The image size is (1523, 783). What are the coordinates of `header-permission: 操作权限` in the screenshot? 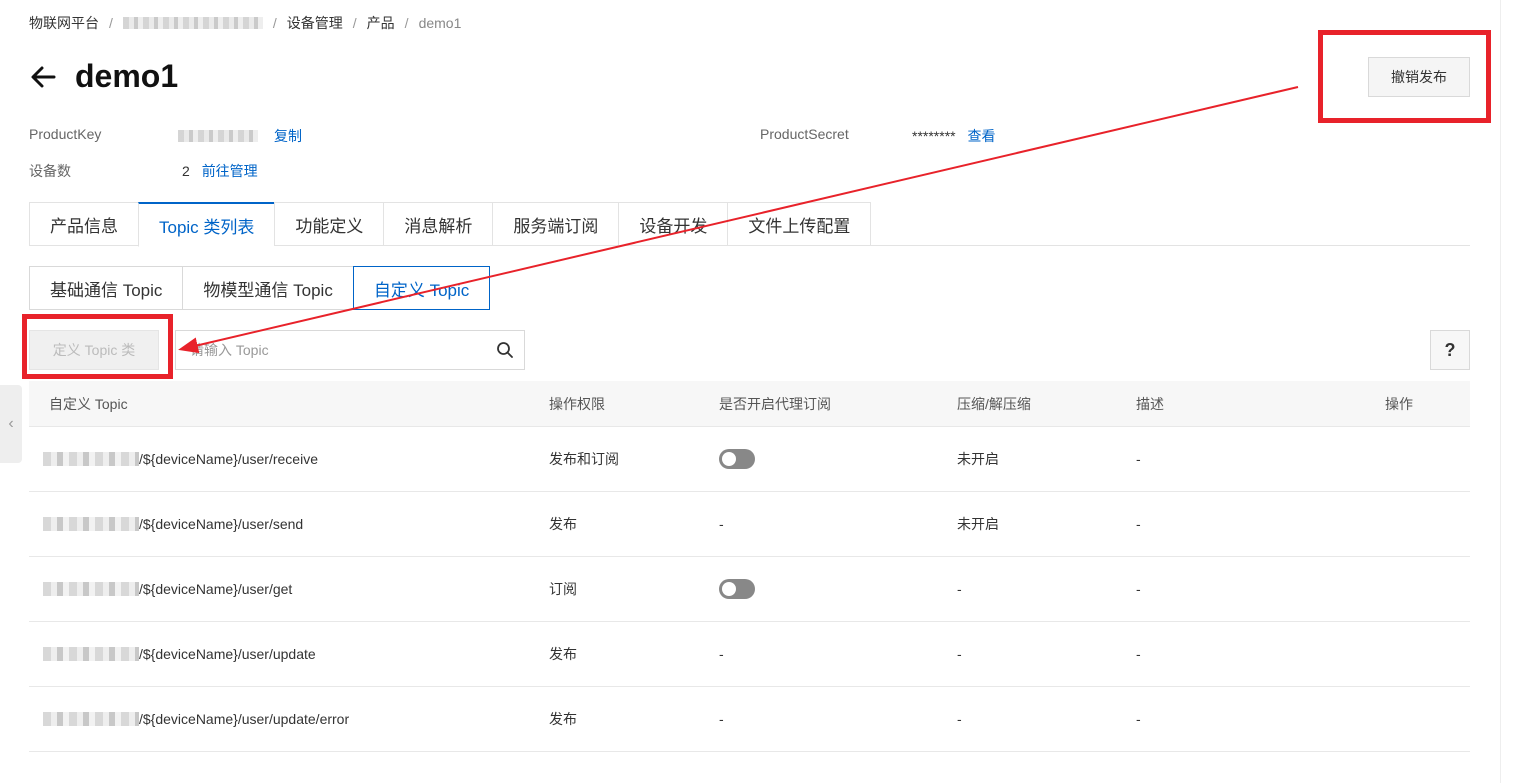 It's located at (577, 403).